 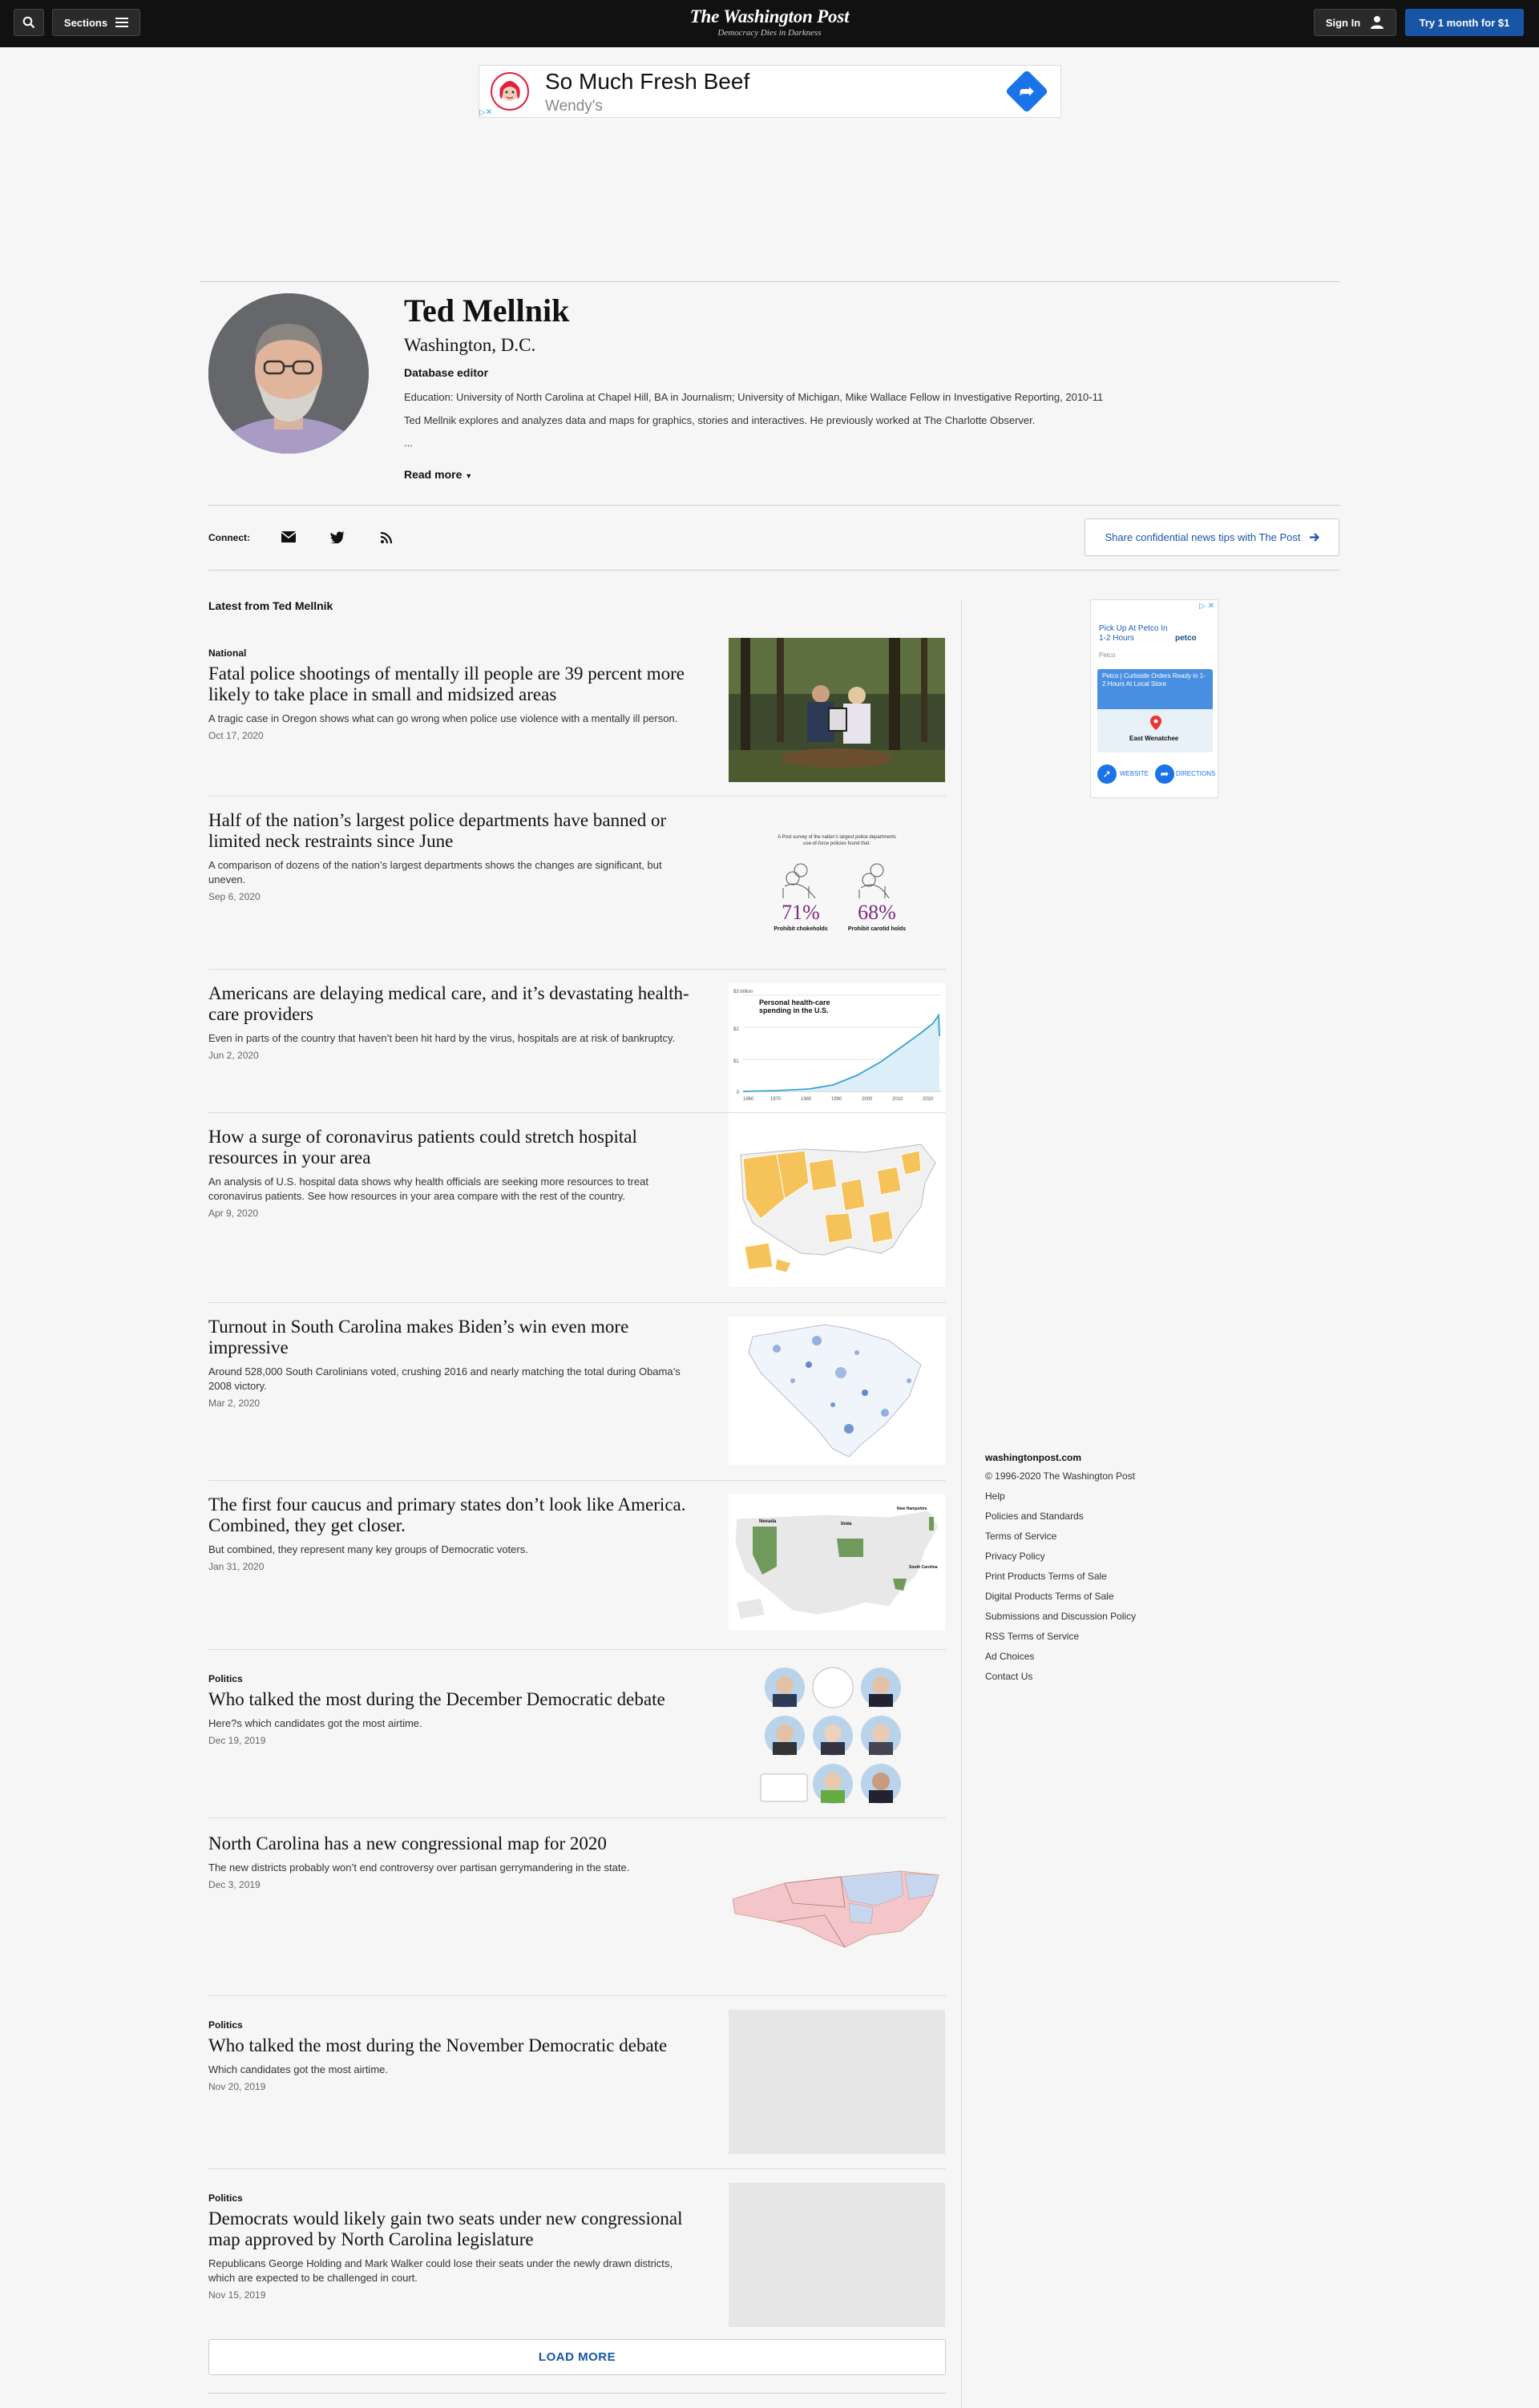 I want to click on stat-carotid-label: Prohibit carotid holds, so click(x=877, y=929).